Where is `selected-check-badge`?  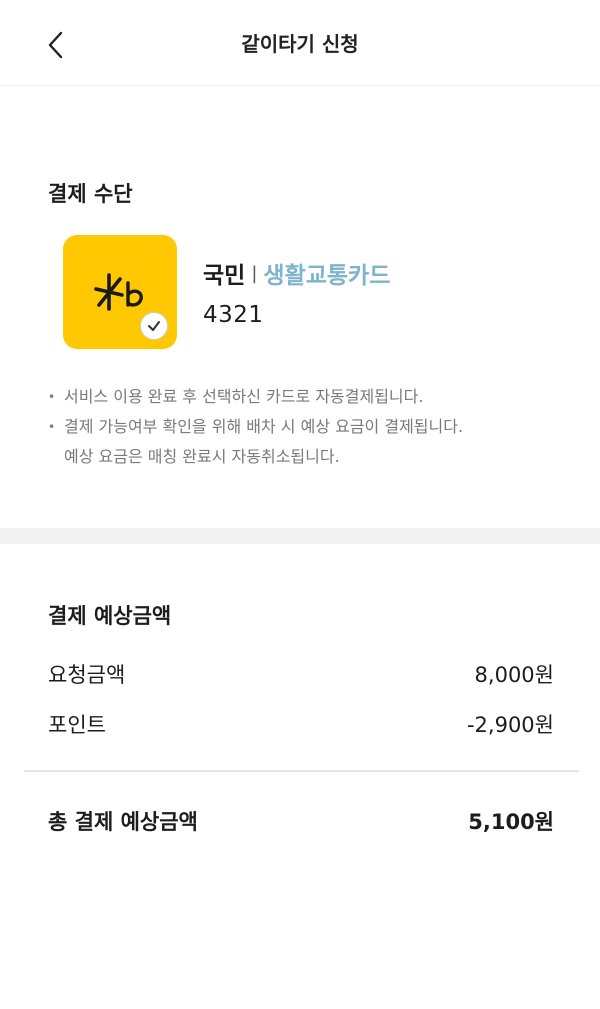 selected-check-badge is located at coordinates (154, 326).